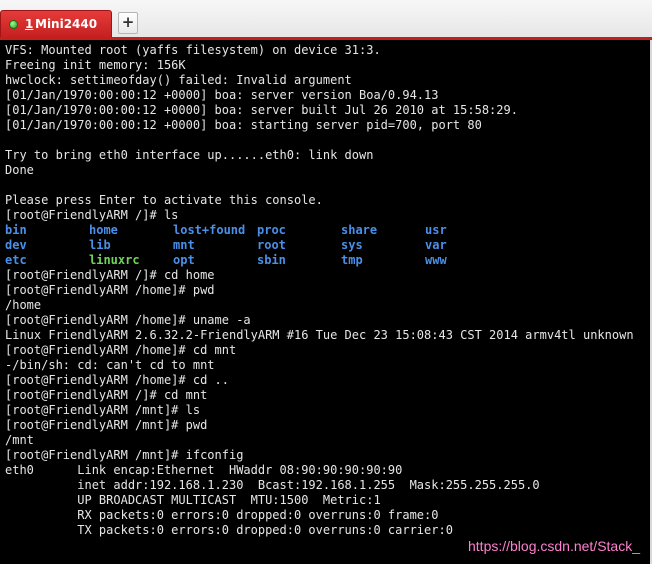 Image resolution: width=652 pixels, height=564 pixels. I want to click on tab-bar: 1 Mini2440 +, so click(326, 19).